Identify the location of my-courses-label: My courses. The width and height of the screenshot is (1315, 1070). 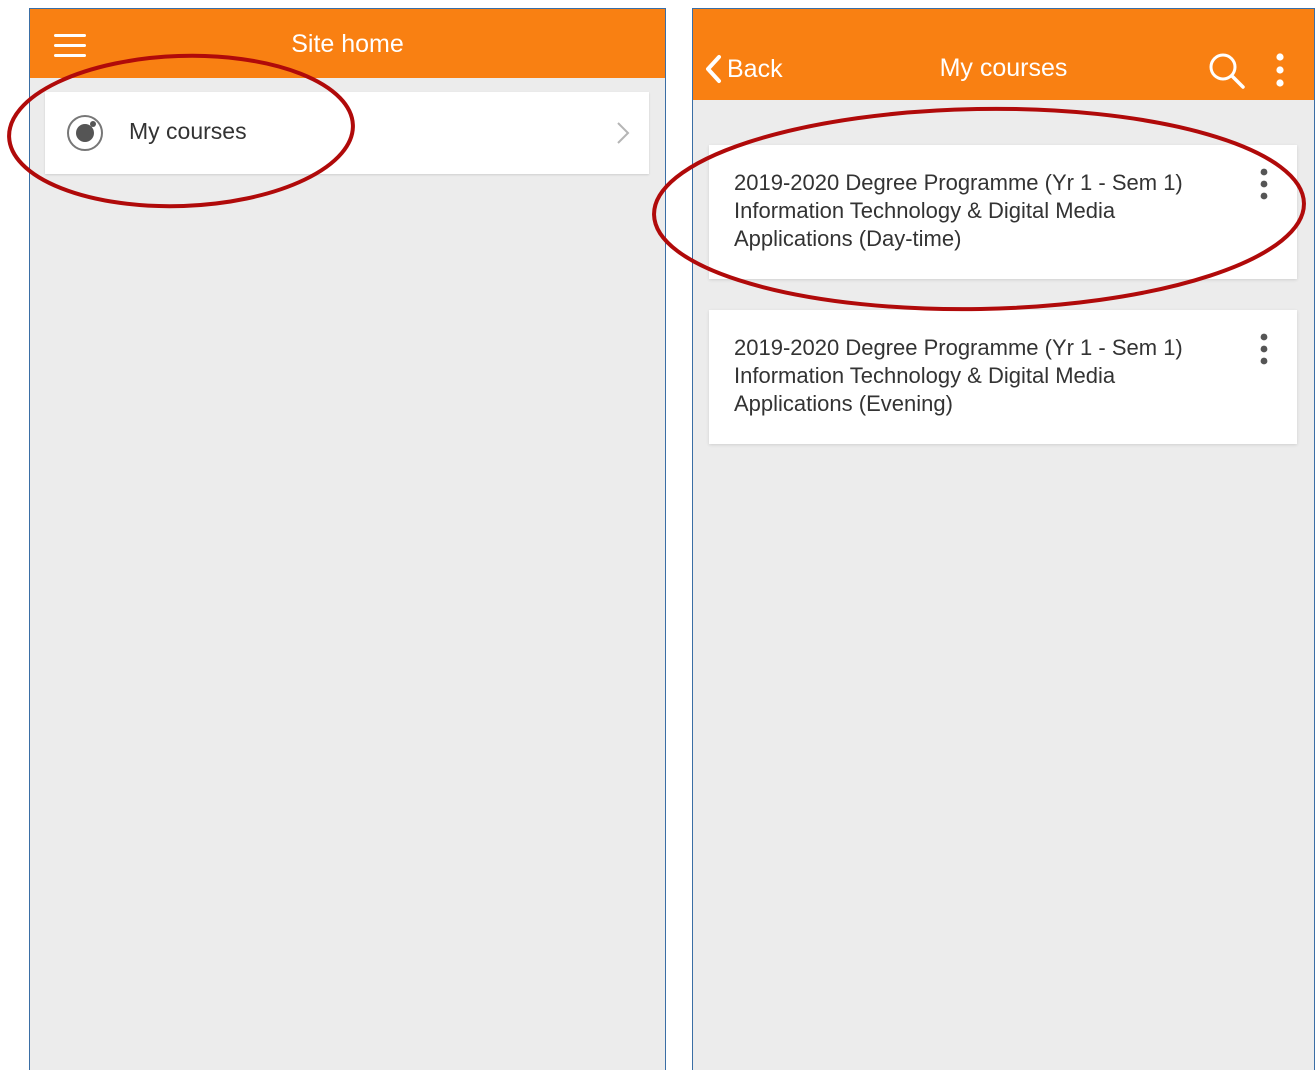
(188, 131).